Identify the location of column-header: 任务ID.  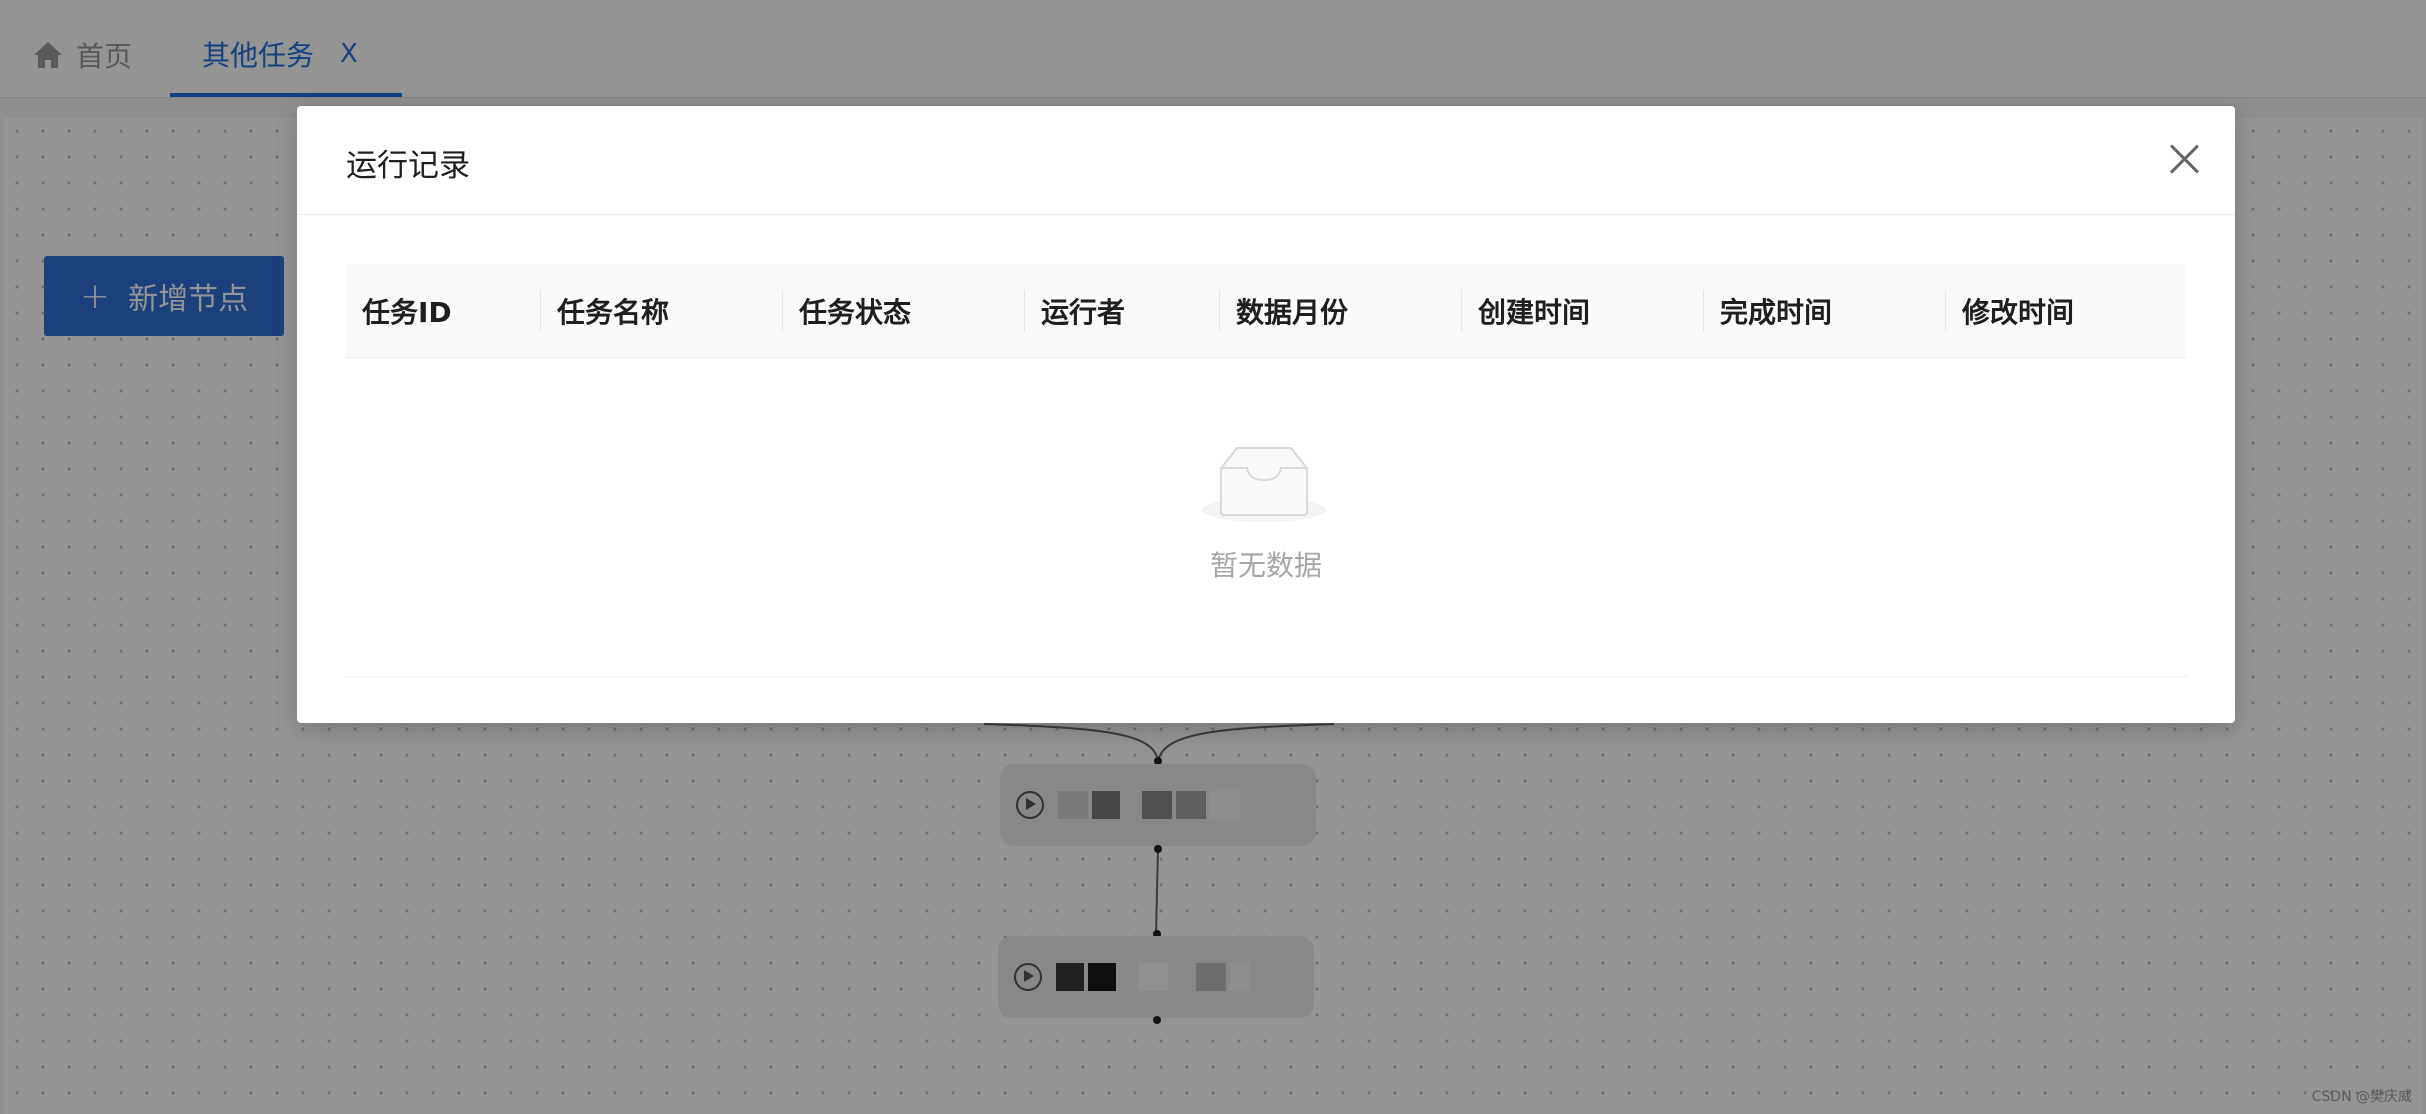
(442, 310).